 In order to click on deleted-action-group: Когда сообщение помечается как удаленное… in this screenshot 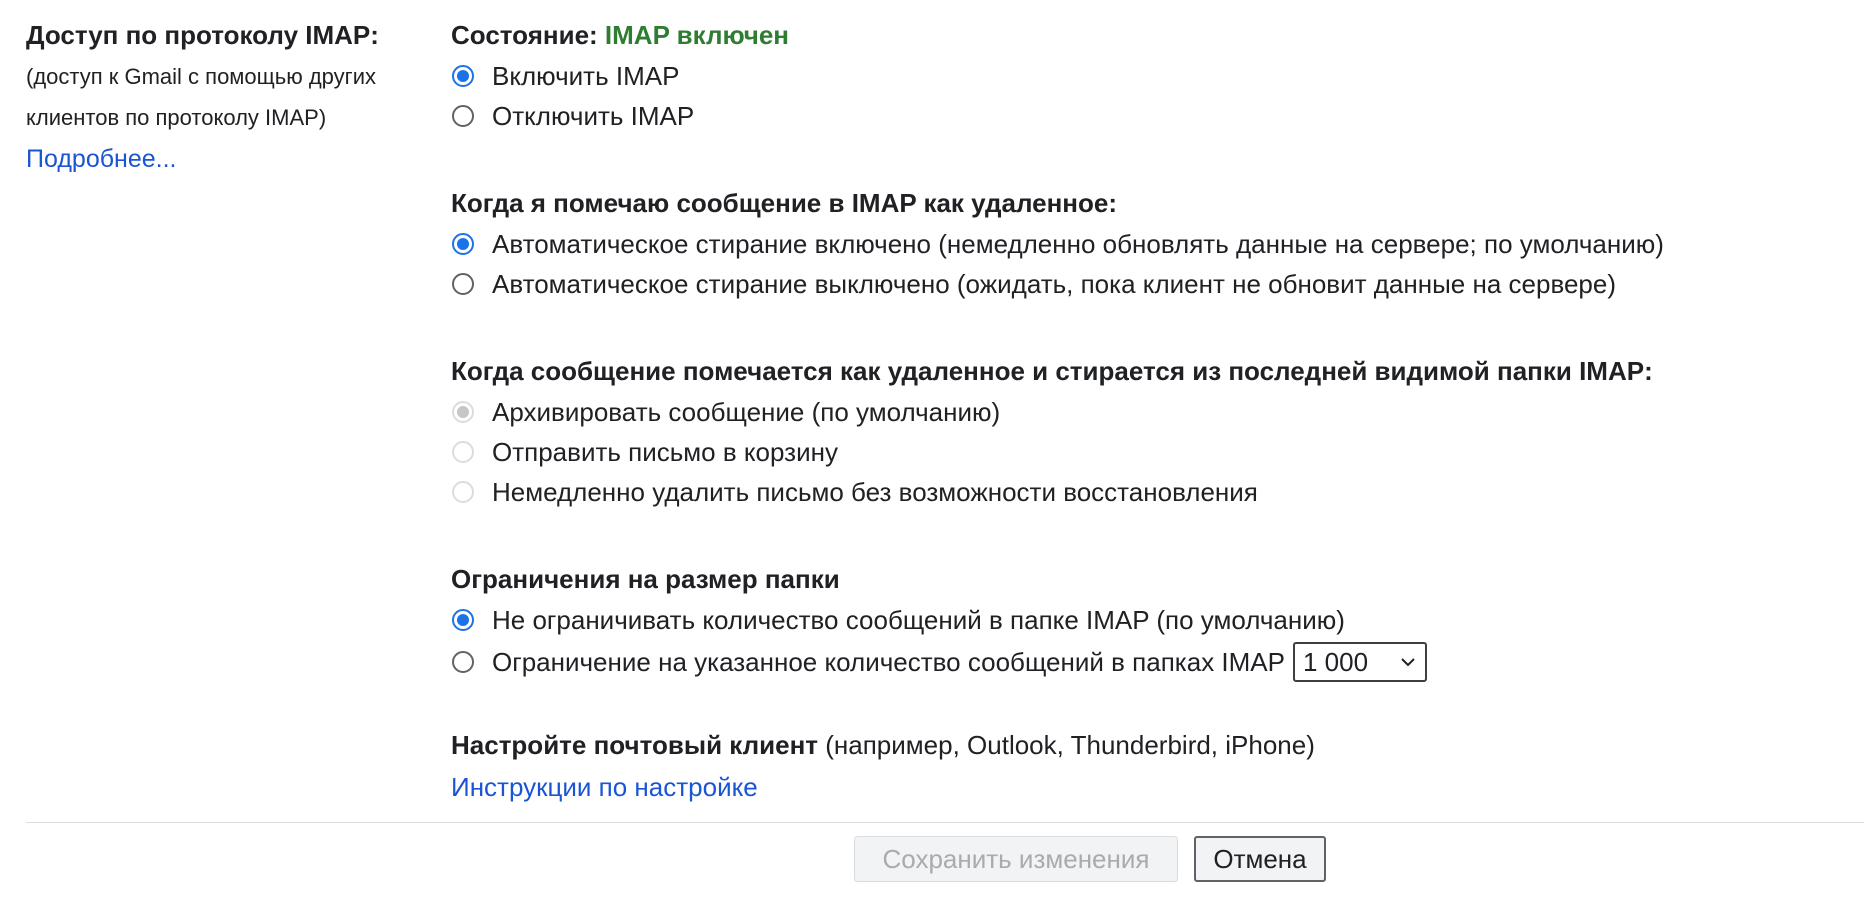, I will do `click(1151, 431)`.